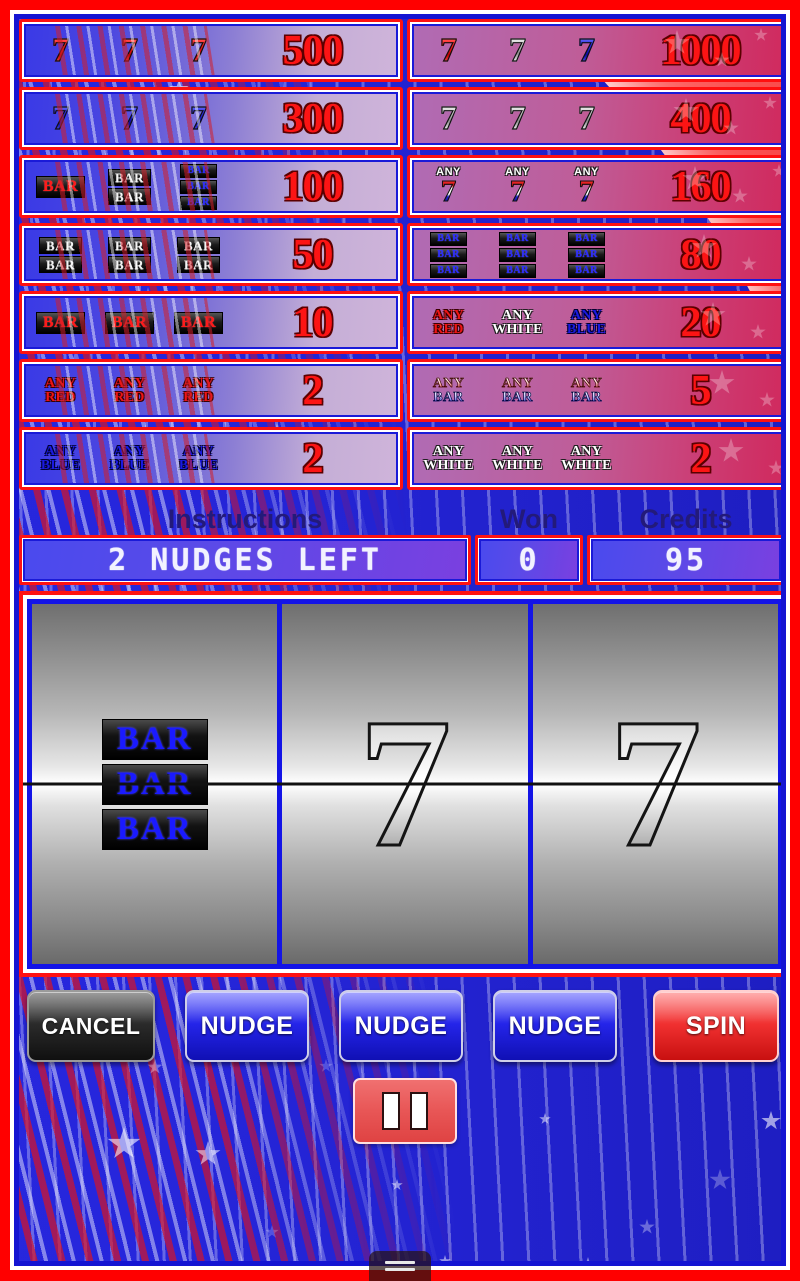  I want to click on pause-icon-bar-right, so click(419, 1111).